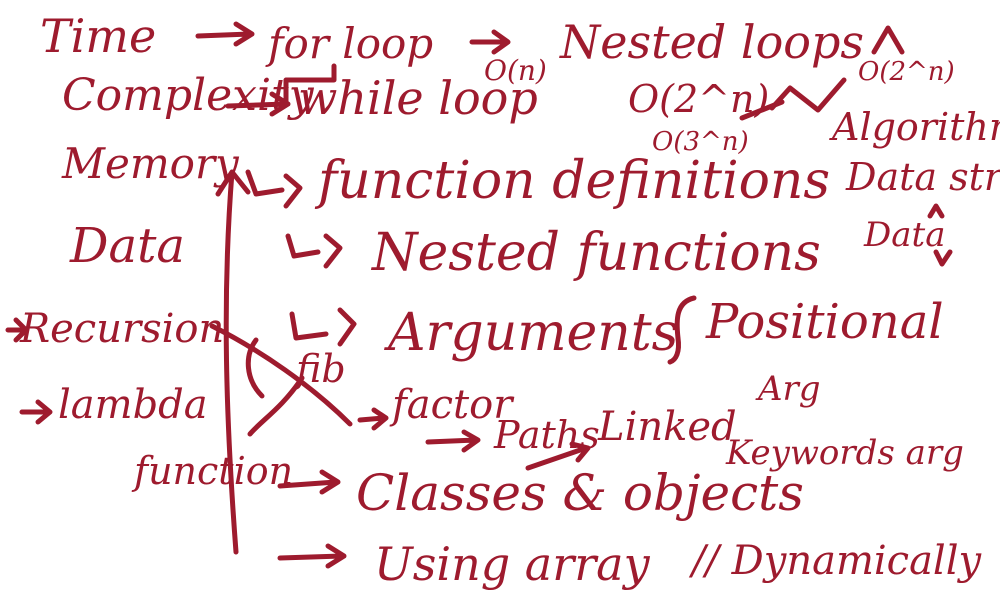 The width and height of the screenshot is (1000, 600). Describe the element at coordinates (150, 163) in the screenshot. I see `note-memory: Memory` at that location.